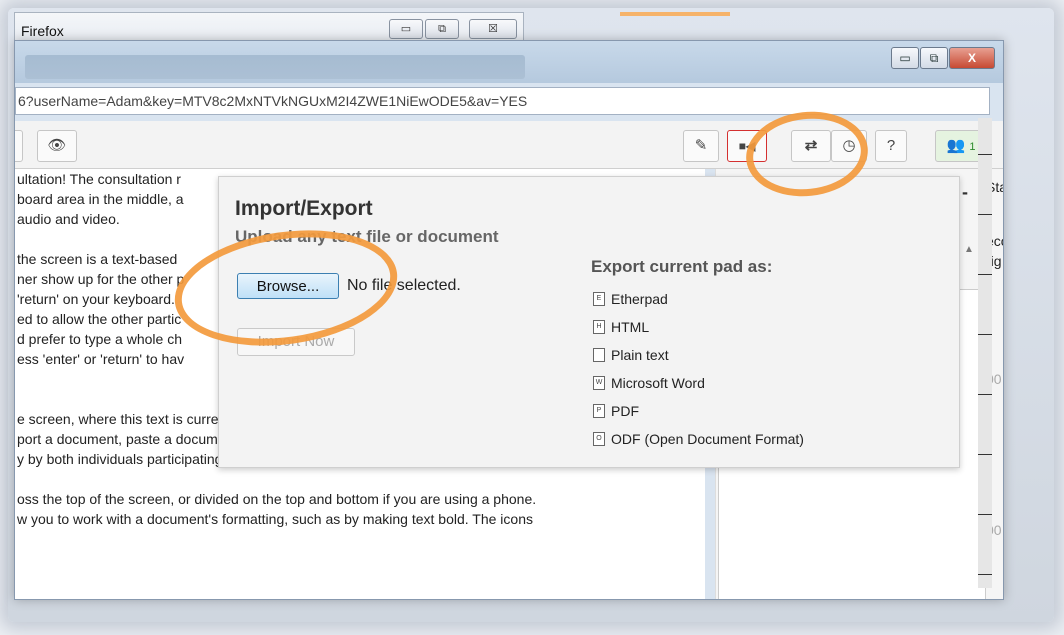  Describe the element at coordinates (599, 411) in the screenshot. I see `file-icon: P` at that location.